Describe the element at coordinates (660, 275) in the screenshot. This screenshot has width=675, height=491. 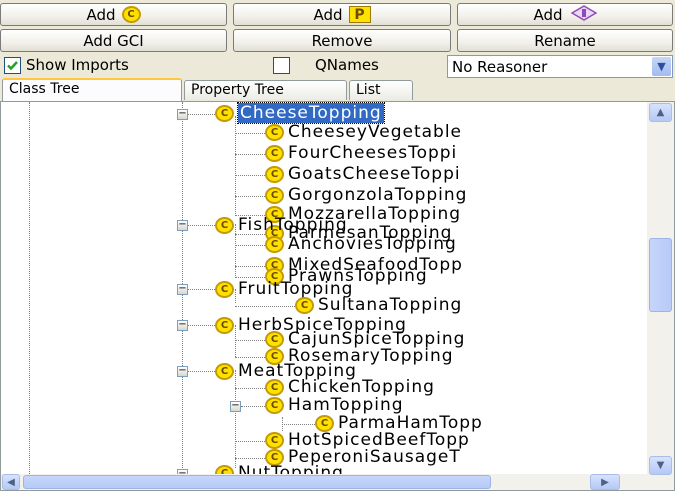
I see `vertical-scroll-thumb` at that location.